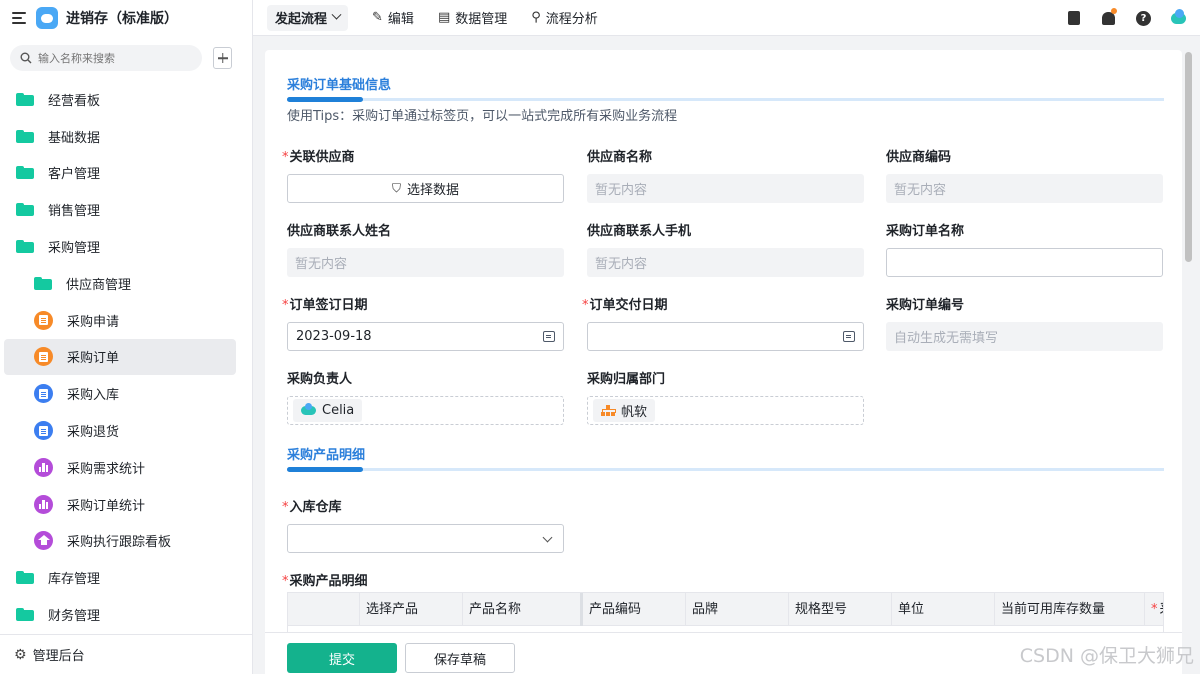 The width and height of the screenshot is (1200, 674). I want to click on data-manage-label: 数据管理, so click(481, 19).